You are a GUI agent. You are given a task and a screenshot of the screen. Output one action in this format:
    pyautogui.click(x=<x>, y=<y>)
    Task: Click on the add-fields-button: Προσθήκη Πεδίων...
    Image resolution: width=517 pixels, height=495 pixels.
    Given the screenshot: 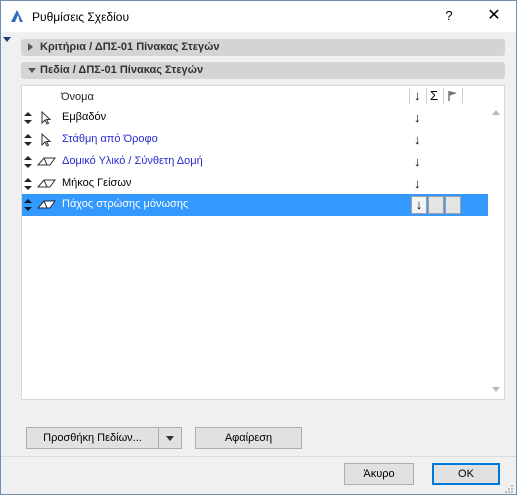 What is the action you would take?
    pyautogui.click(x=92, y=438)
    